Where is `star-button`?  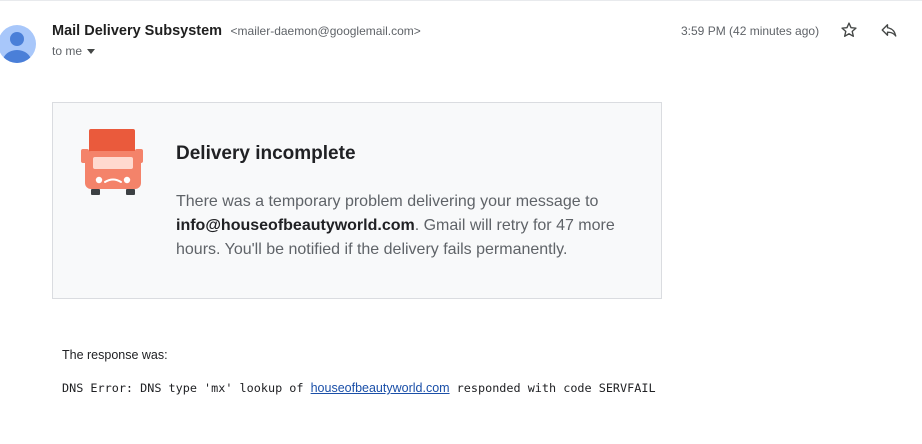
star-button is located at coordinates (849, 32).